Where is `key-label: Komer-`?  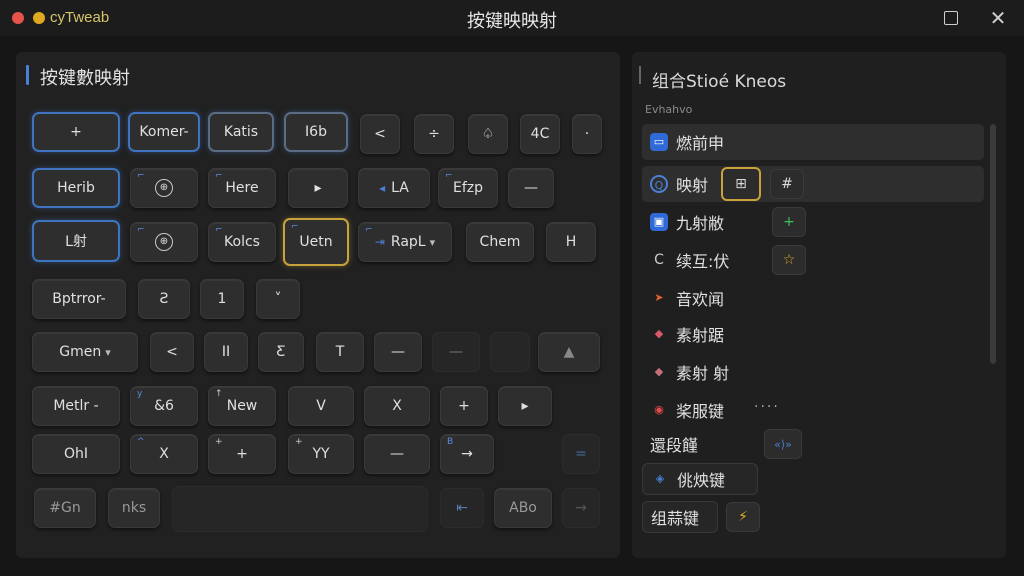
key-label: Komer- is located at coordinates (164, 132).